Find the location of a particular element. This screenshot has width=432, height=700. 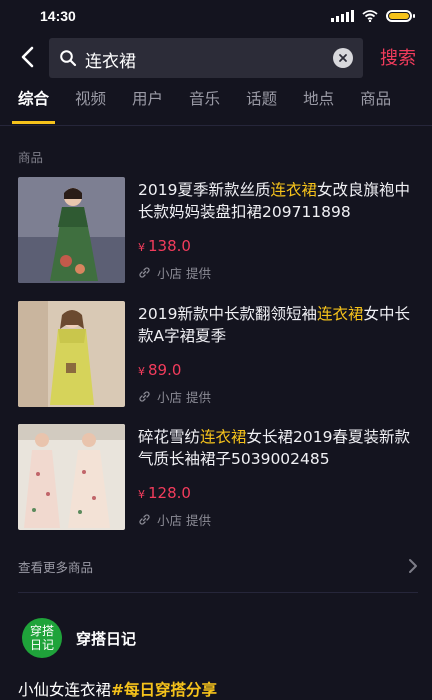

search-input: 连衣裙 is located at coordinates (206, 58).